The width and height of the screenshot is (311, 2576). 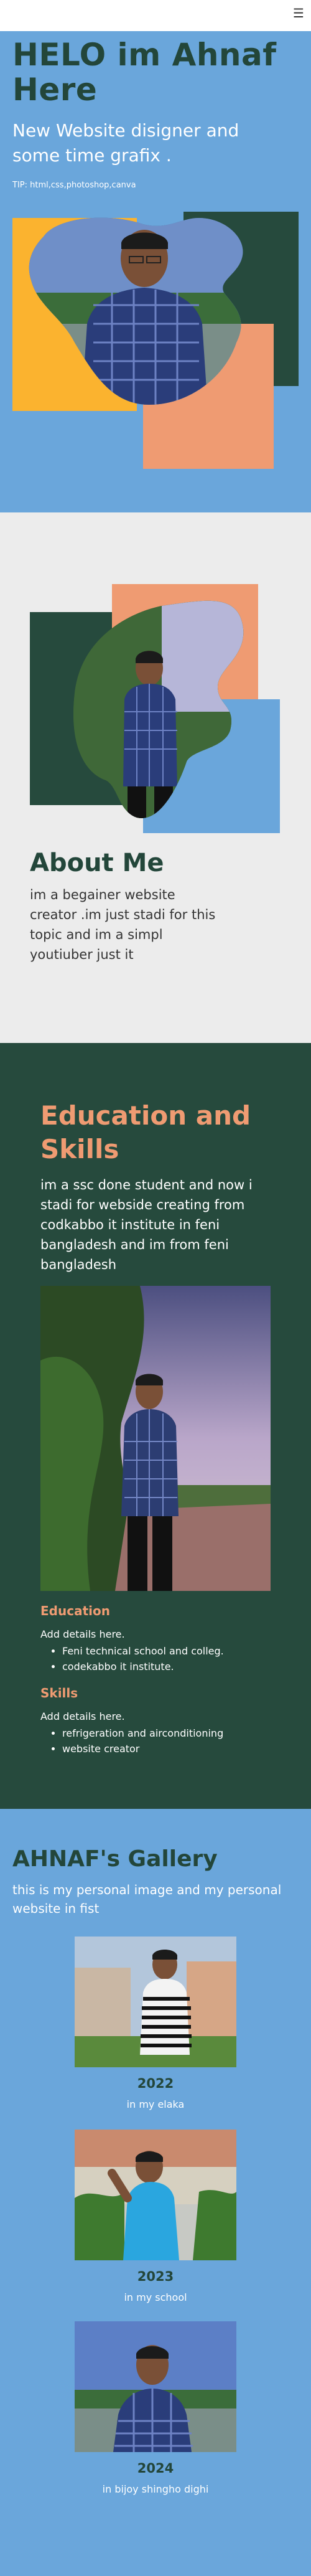 I want to click on education-heading: Education, so click(x=75, y=1610).